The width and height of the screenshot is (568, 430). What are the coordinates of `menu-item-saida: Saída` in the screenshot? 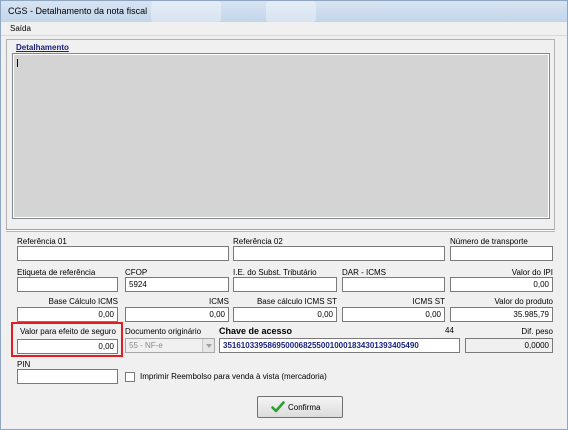 It's located at (20, 28).